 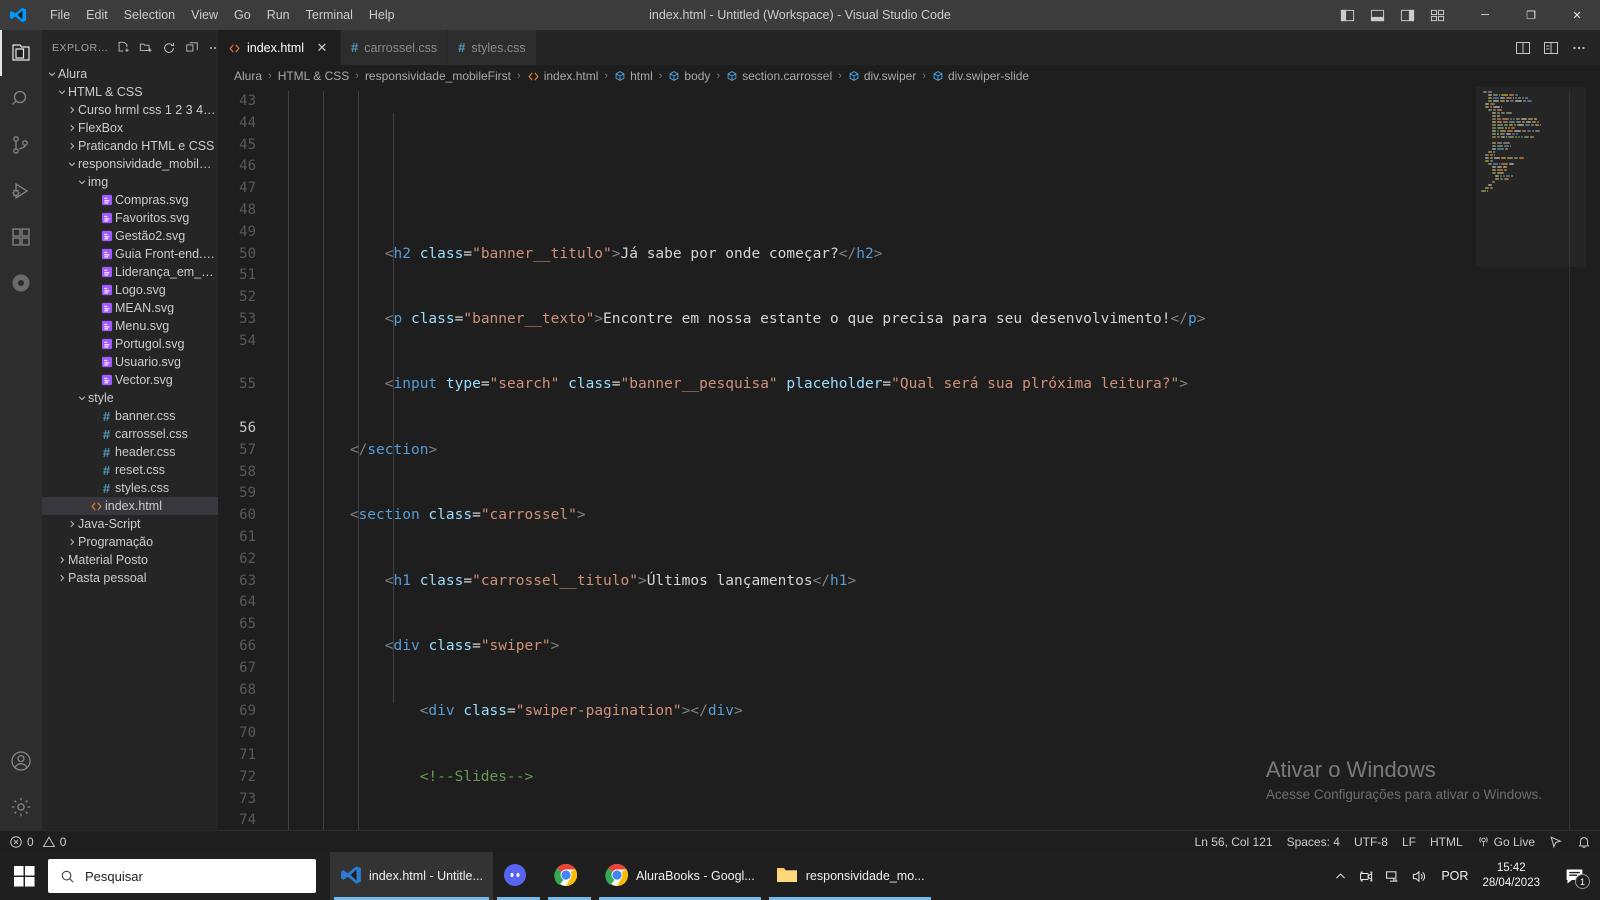 What do you see at coordinates (1485, 15) in the screenshot?
I see `minimize-button: ─` at bounding box center [1485, 15].